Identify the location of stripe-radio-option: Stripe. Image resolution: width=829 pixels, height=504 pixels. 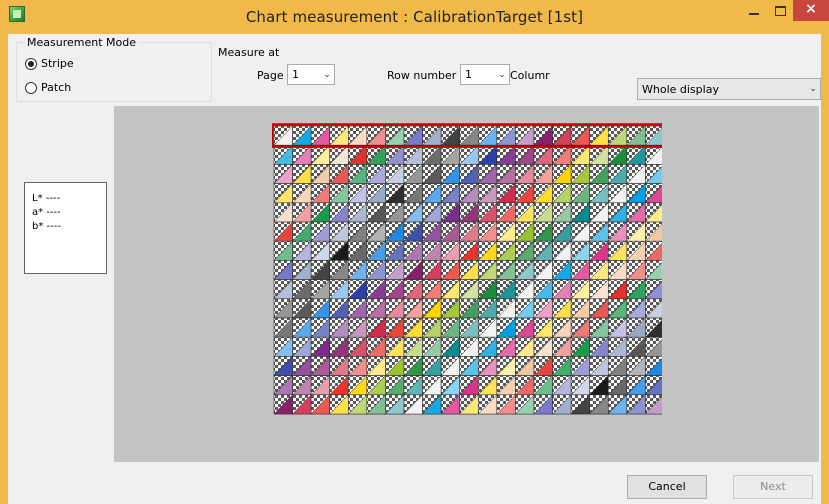
(49, 63).